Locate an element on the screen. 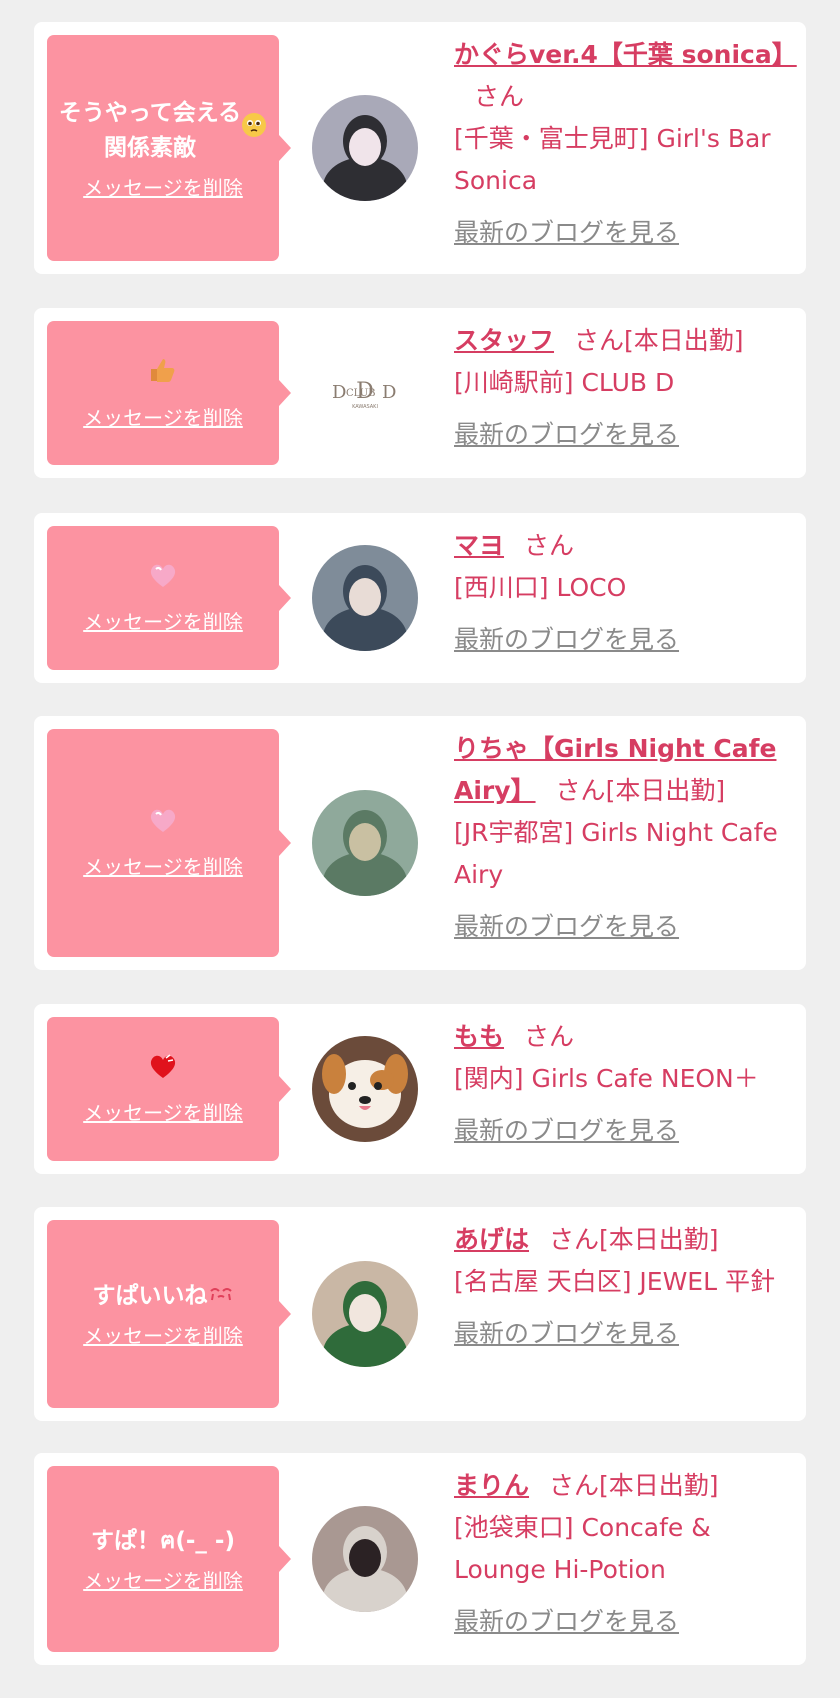 The width and height of the screenshot is (840, 1698). cast-name-link: かぐらver.4【千葉 sonica】 is located at coordinates (625, 54).